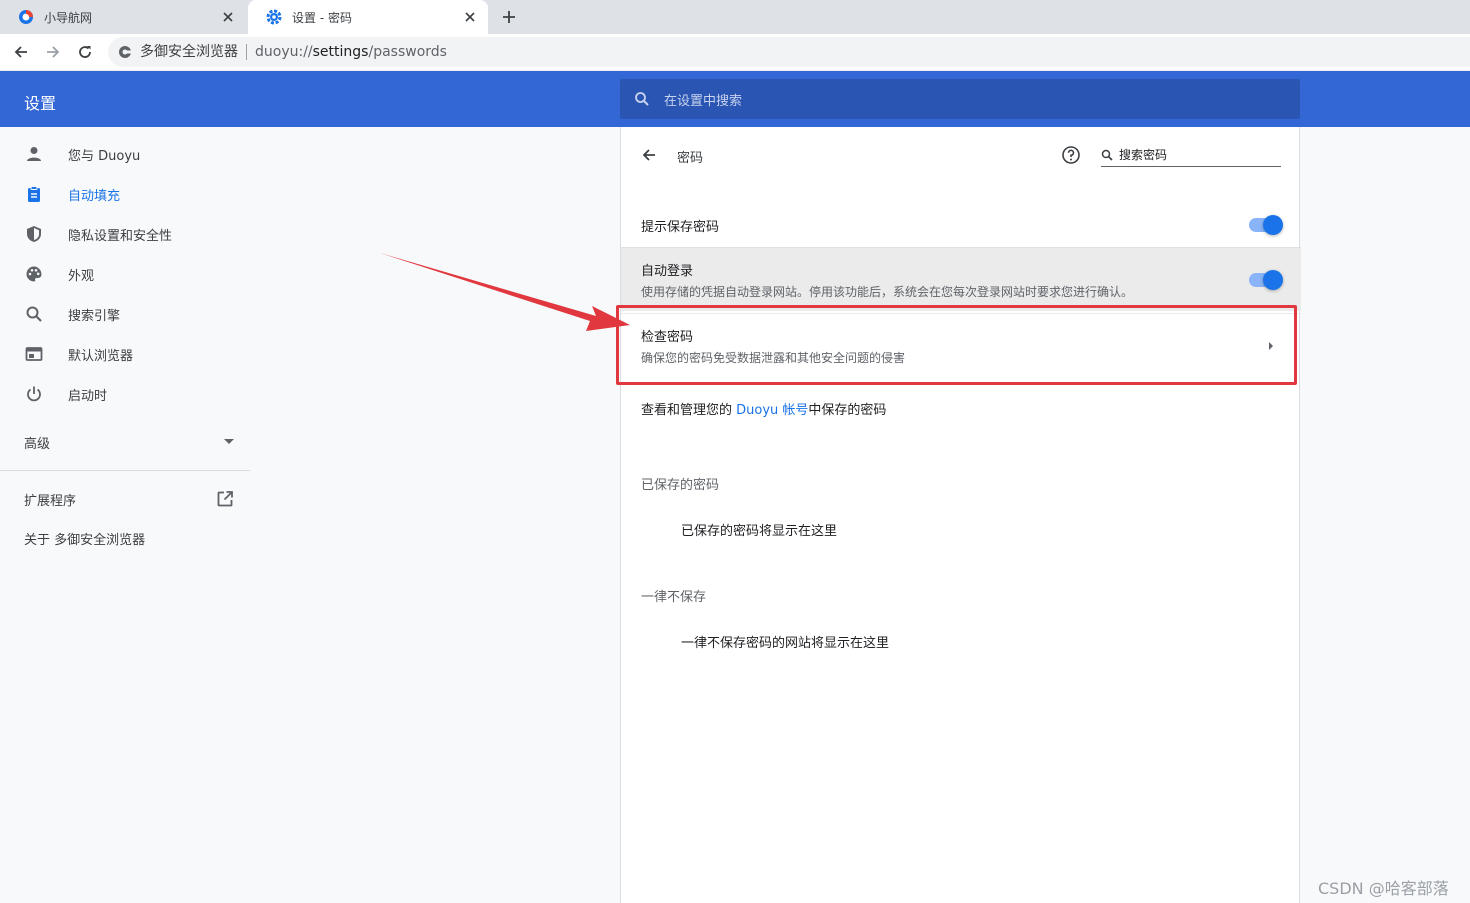  What do you see at coordinates (1266, 225) in the screenshot?
I see `offer-to-save-toggle` at bounding box center [1266, 225].